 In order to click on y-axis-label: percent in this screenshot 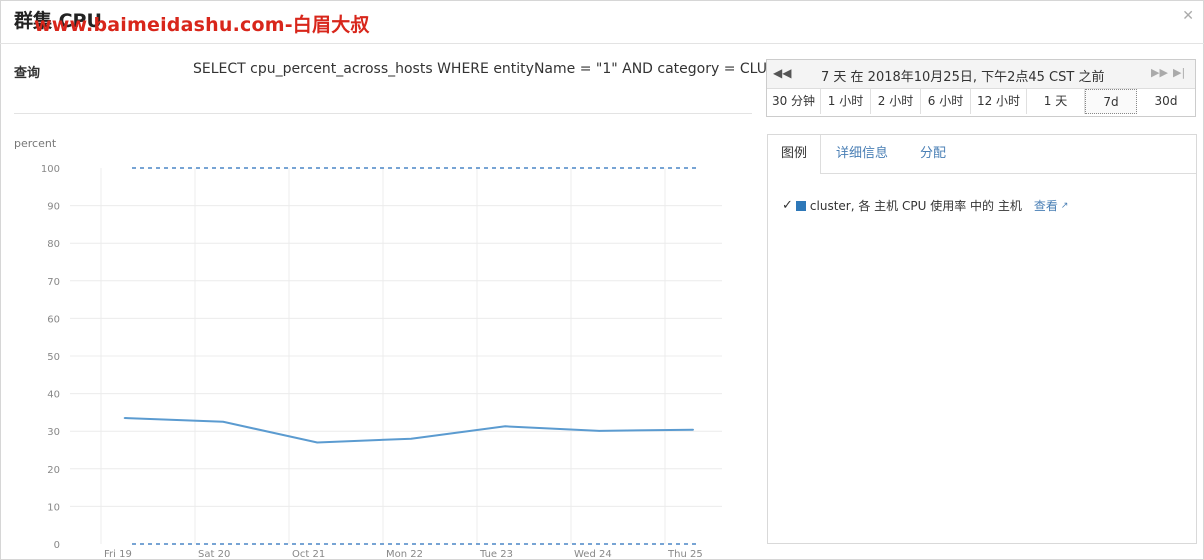, I will do `click(35, 143)`.